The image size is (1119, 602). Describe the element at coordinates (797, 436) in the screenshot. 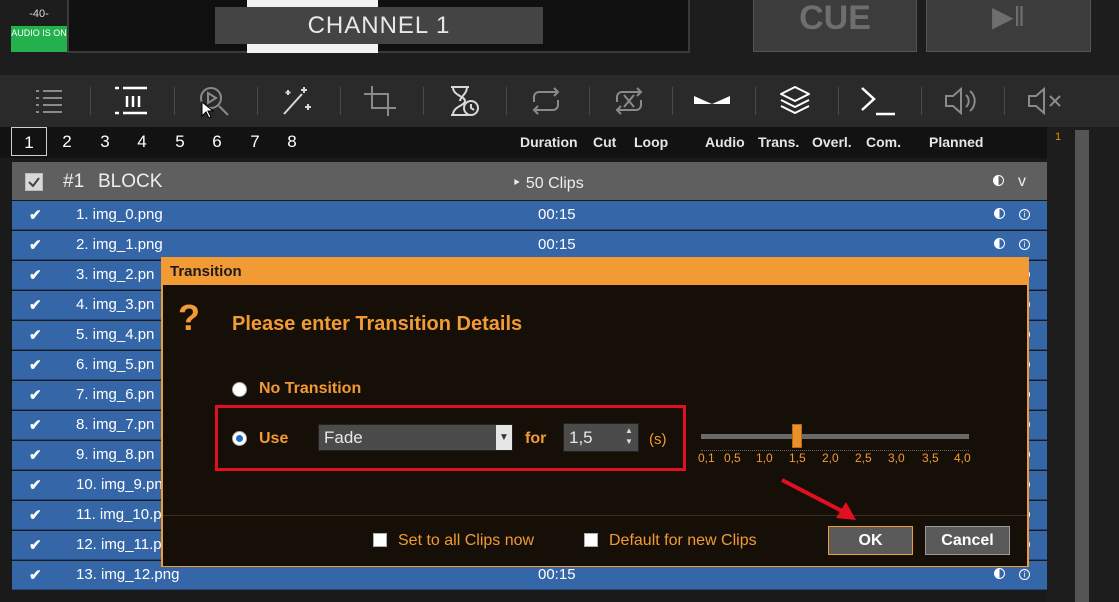

I see `duration-slider-thumb` at that location.